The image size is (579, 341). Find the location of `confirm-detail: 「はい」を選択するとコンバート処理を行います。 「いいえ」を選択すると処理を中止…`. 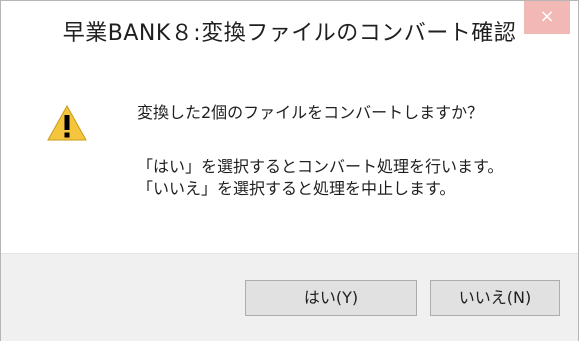

confirm-detail: 「はい」を選択するとコンバート処理を行います。 「いいえ」を選択すると処理を中止… is located at coordinates (320, 178).